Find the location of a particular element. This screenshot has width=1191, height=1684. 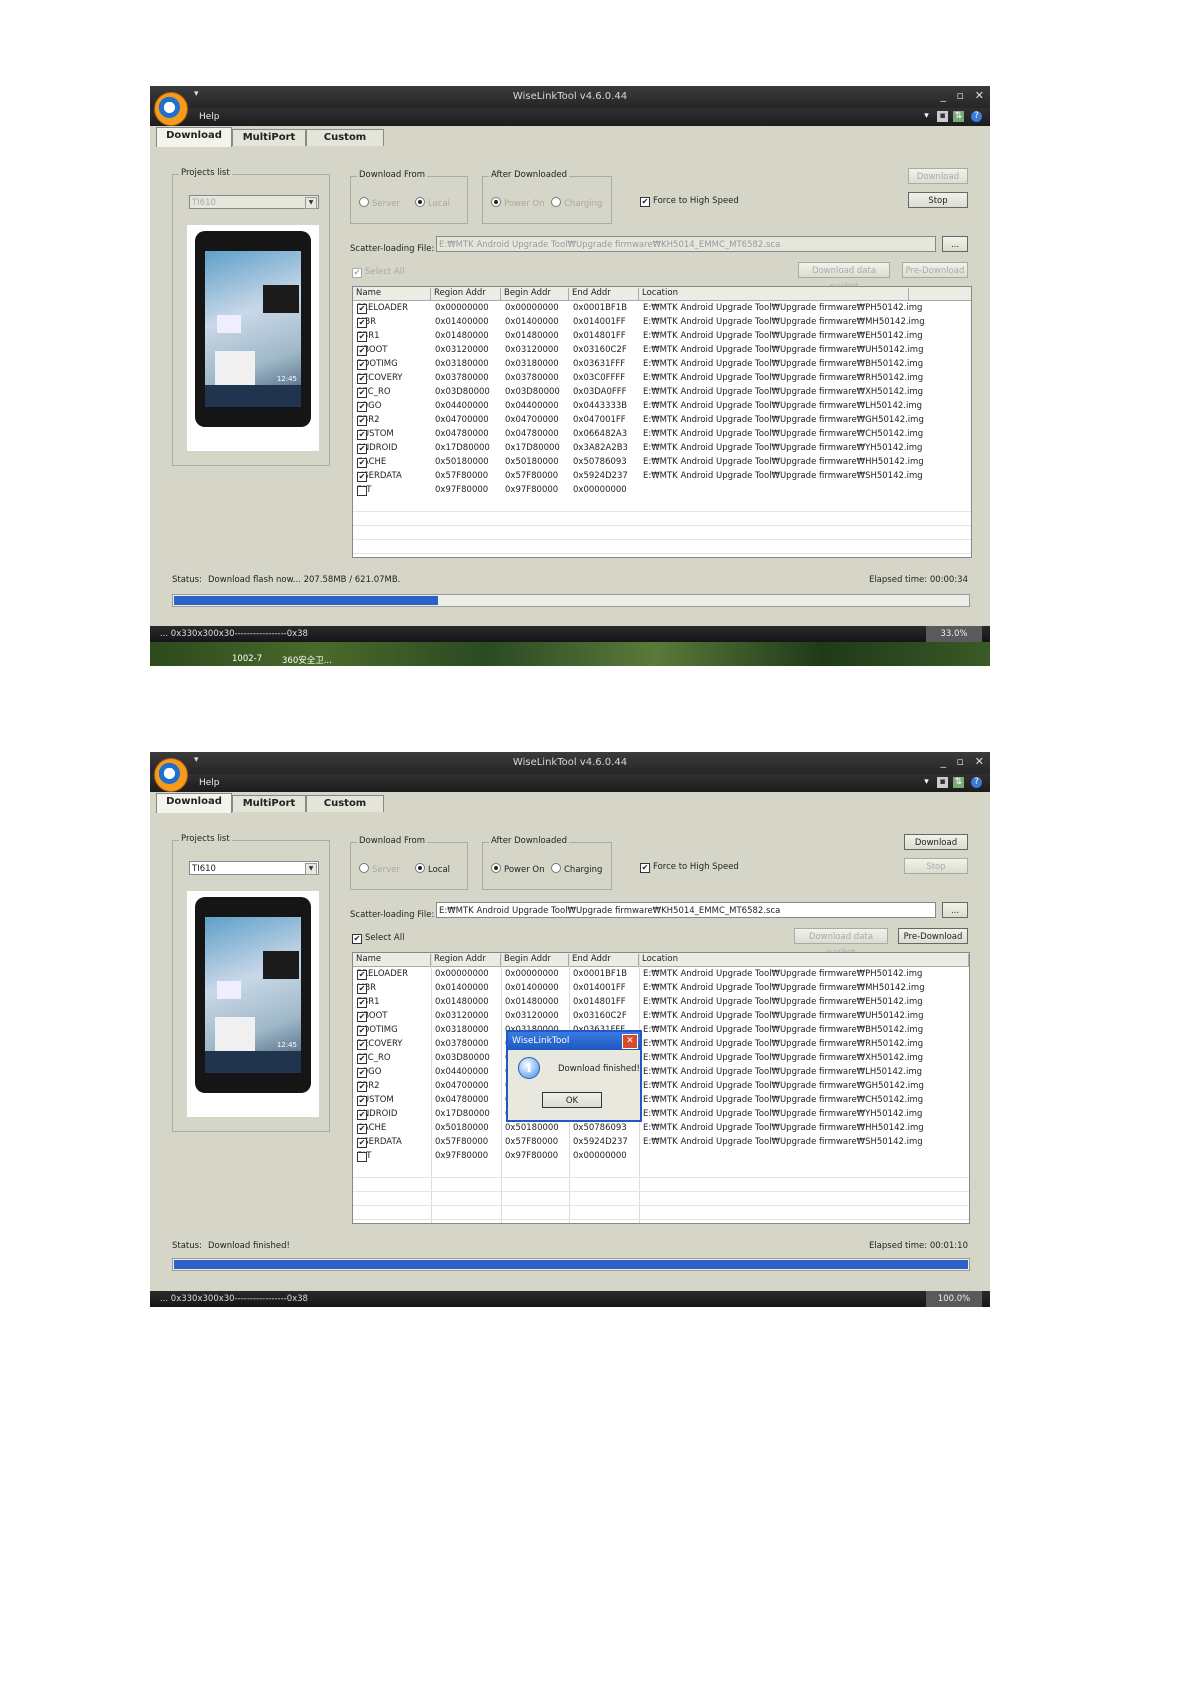

radio-power-on: Power On is located at coordinates (517, 203).